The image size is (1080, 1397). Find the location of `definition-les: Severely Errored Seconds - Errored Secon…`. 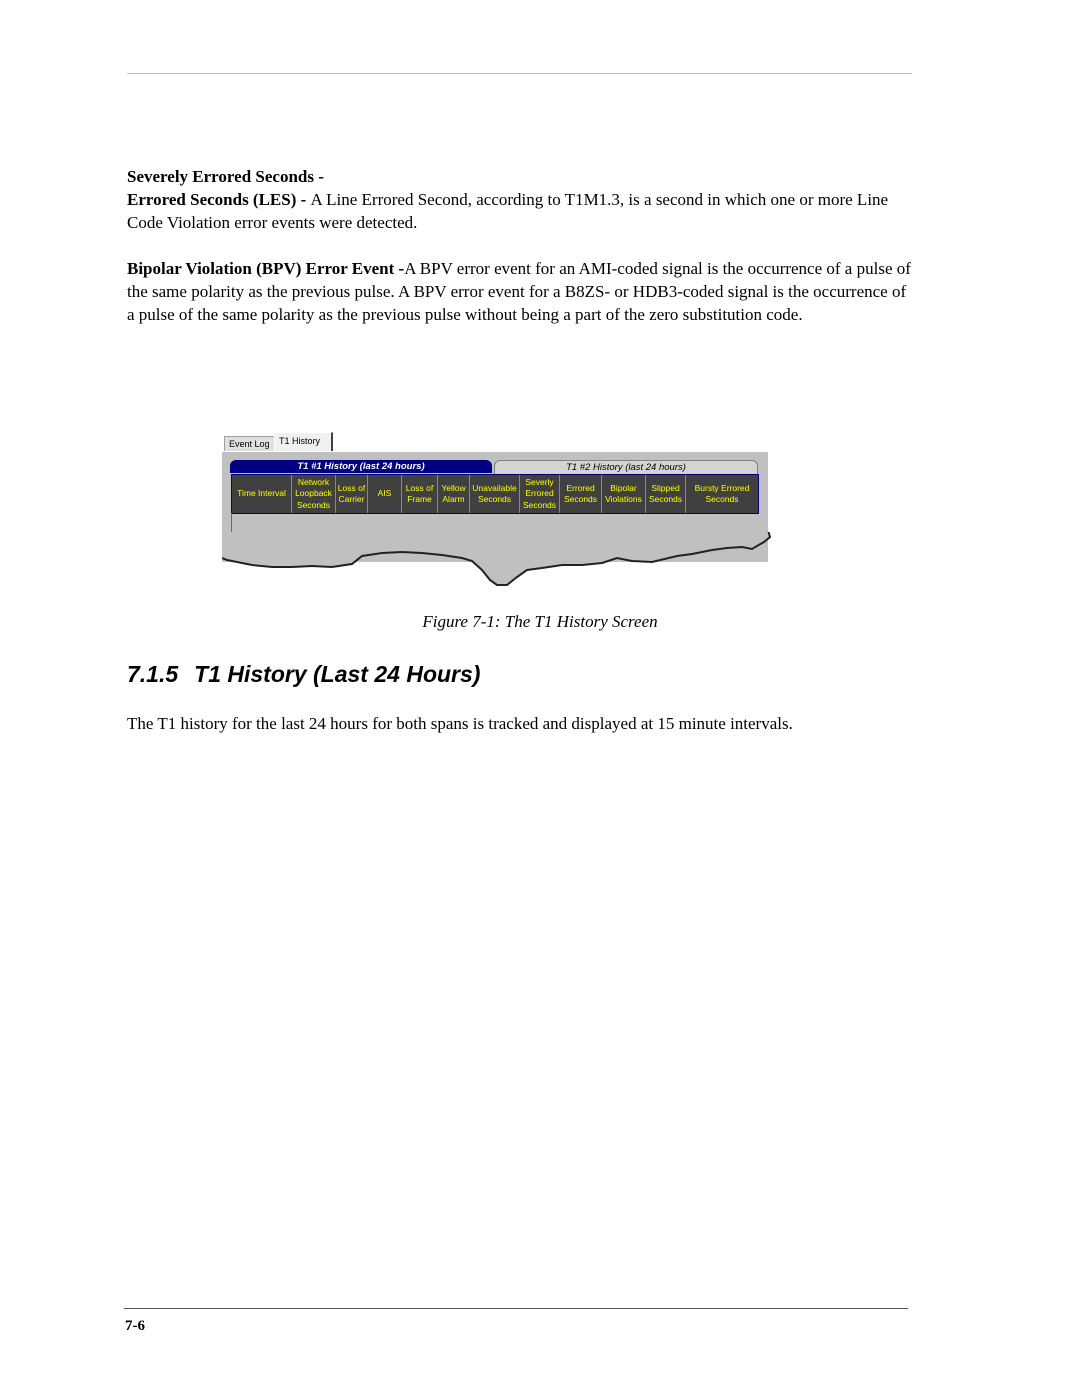

definition-les: Severely Errored Seconds - Errored Secon… is located at coordinates (522, 199).